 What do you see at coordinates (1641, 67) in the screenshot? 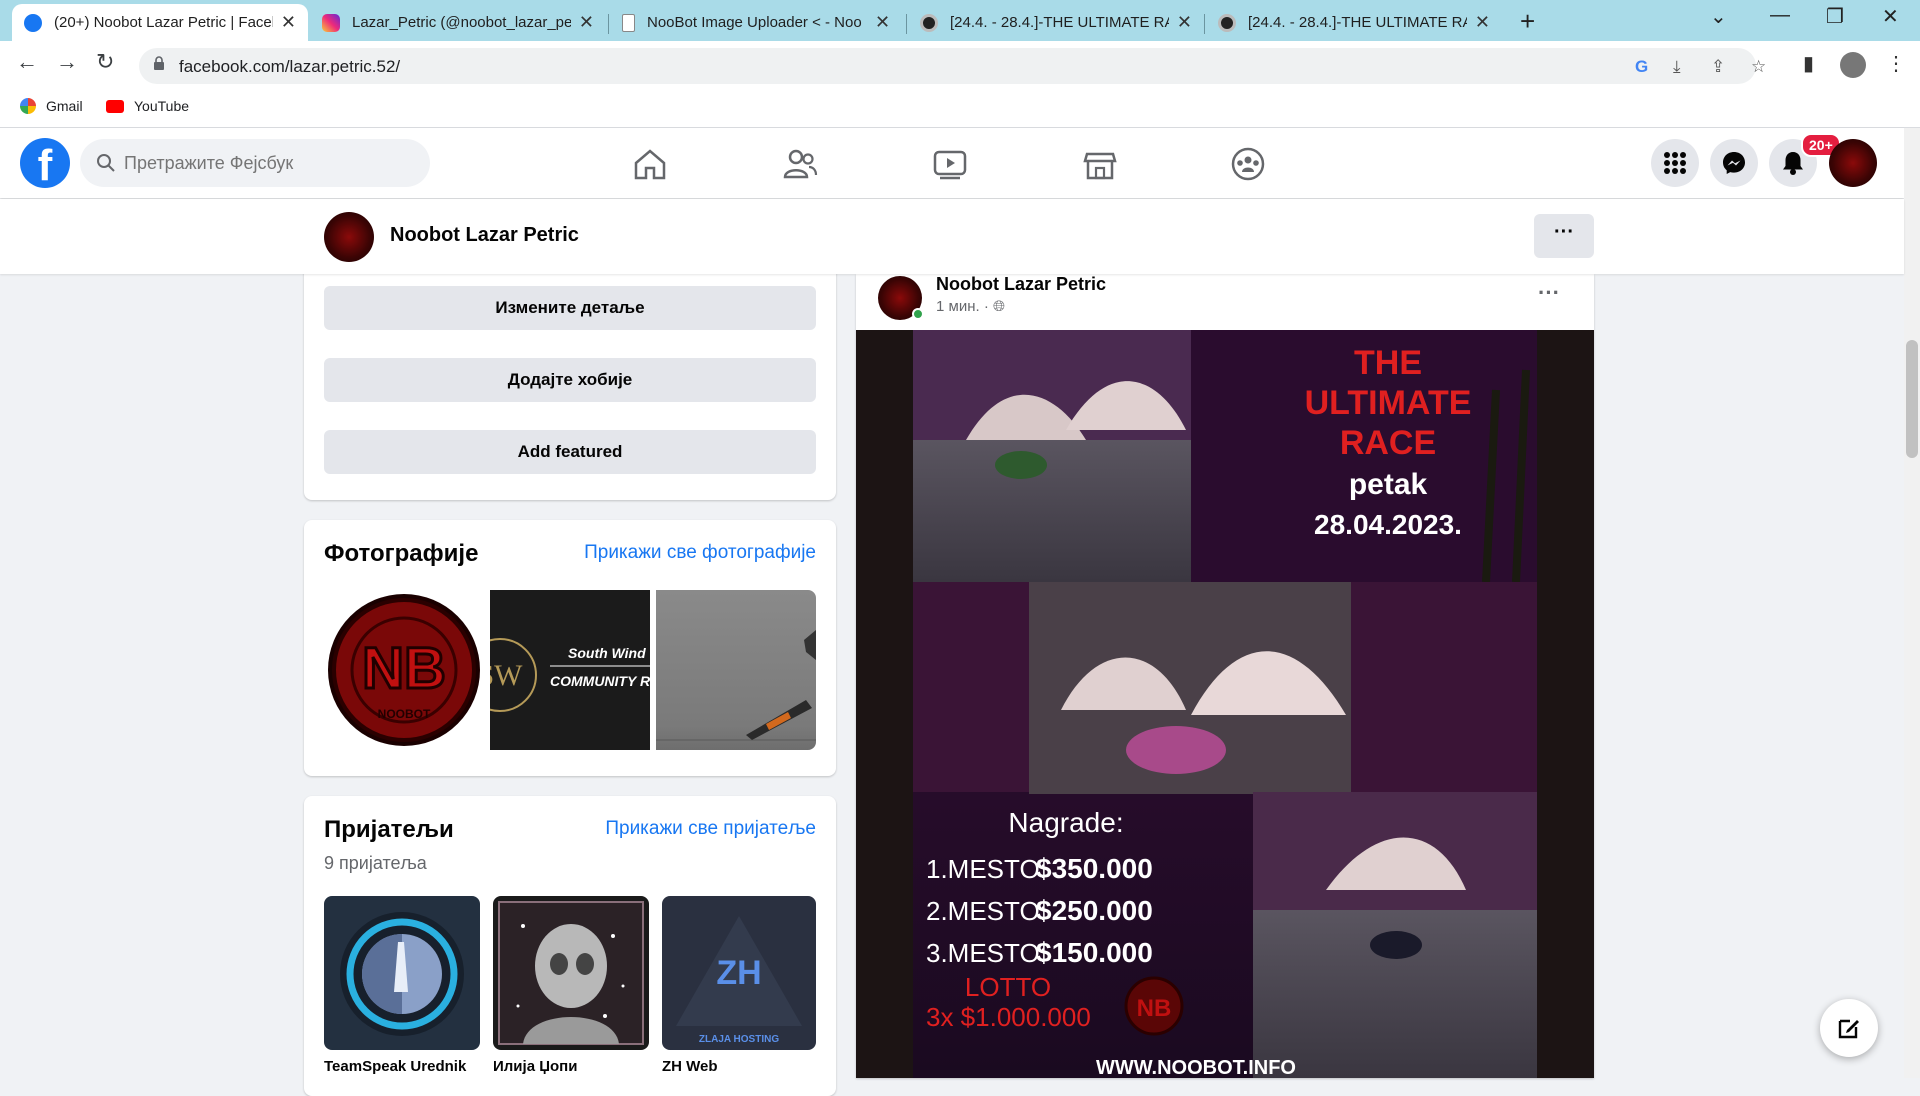
I see `google-lens-icon: G` at bounding box center [1641, 67].